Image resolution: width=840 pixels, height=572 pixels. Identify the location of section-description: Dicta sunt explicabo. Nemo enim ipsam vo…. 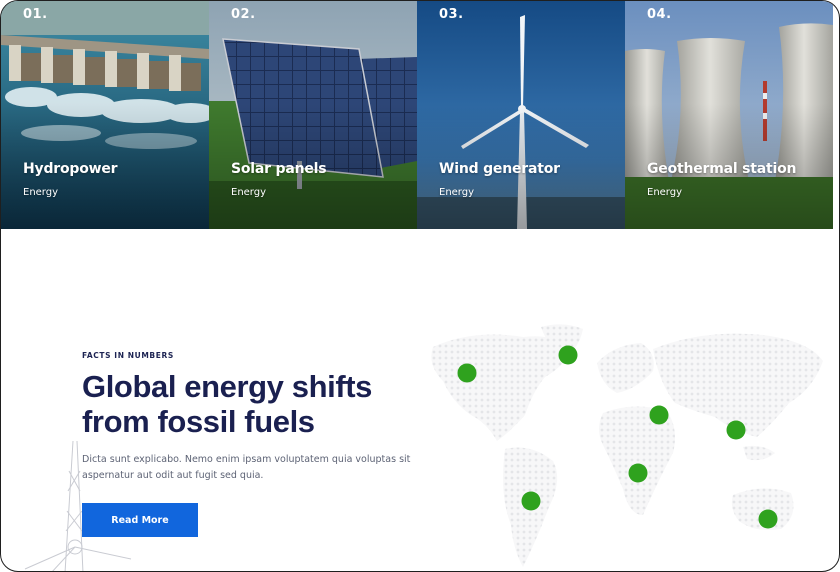
(246, 467).